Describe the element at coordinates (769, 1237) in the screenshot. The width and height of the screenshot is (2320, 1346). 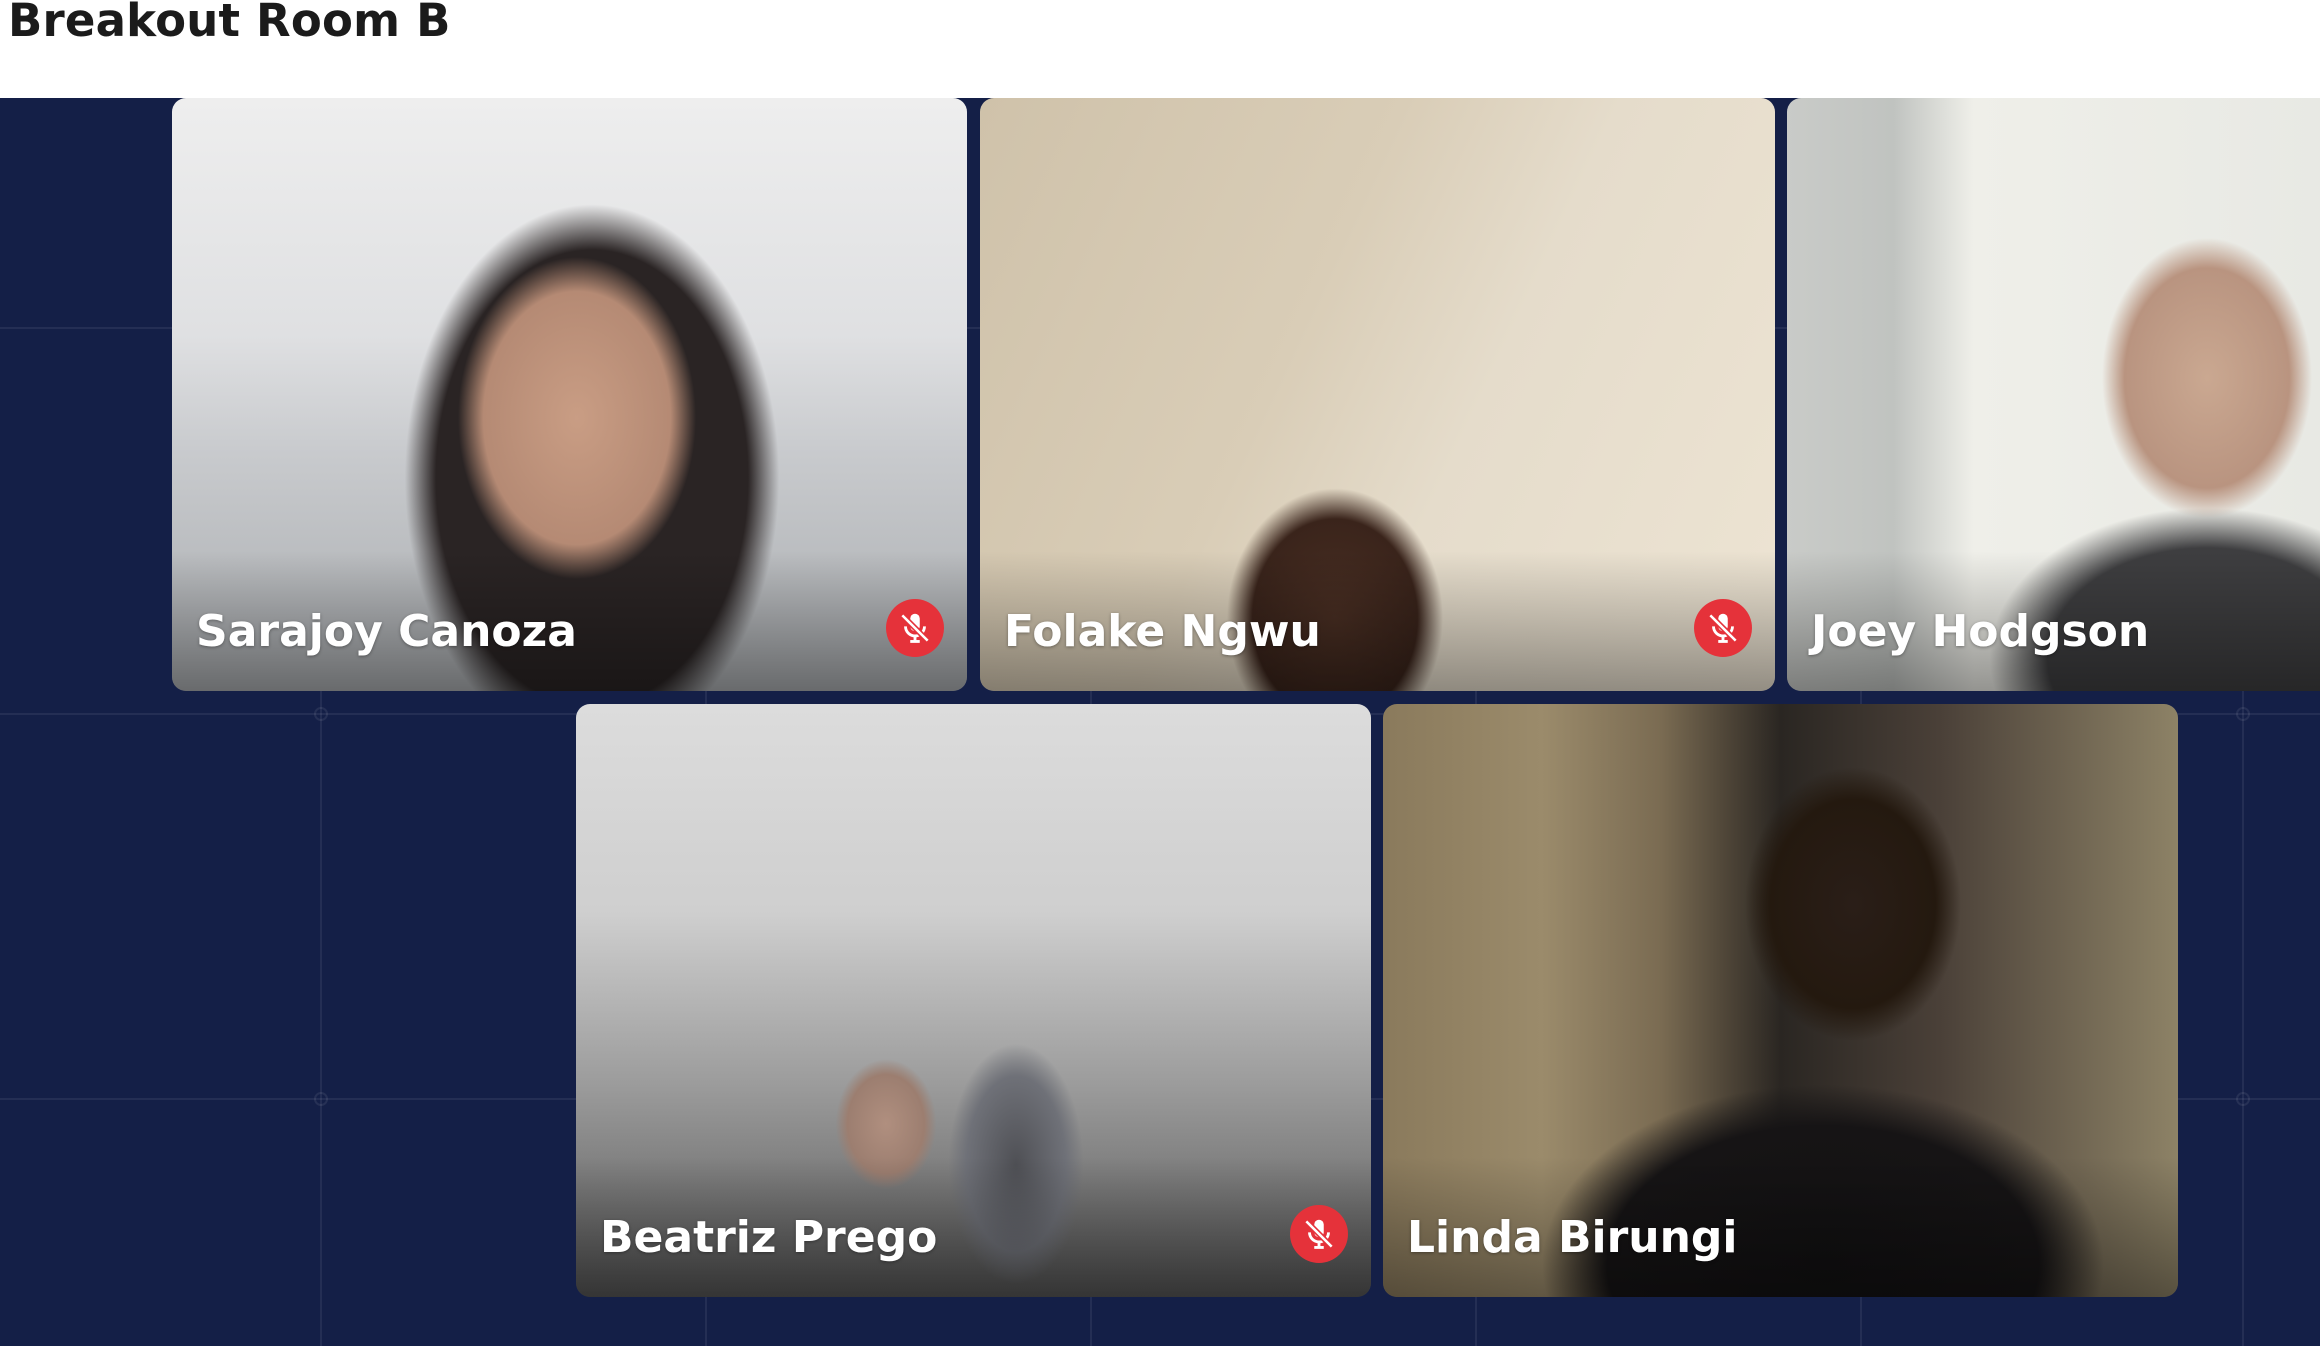
I see `participant-name: Beatriz Prego` at that location.